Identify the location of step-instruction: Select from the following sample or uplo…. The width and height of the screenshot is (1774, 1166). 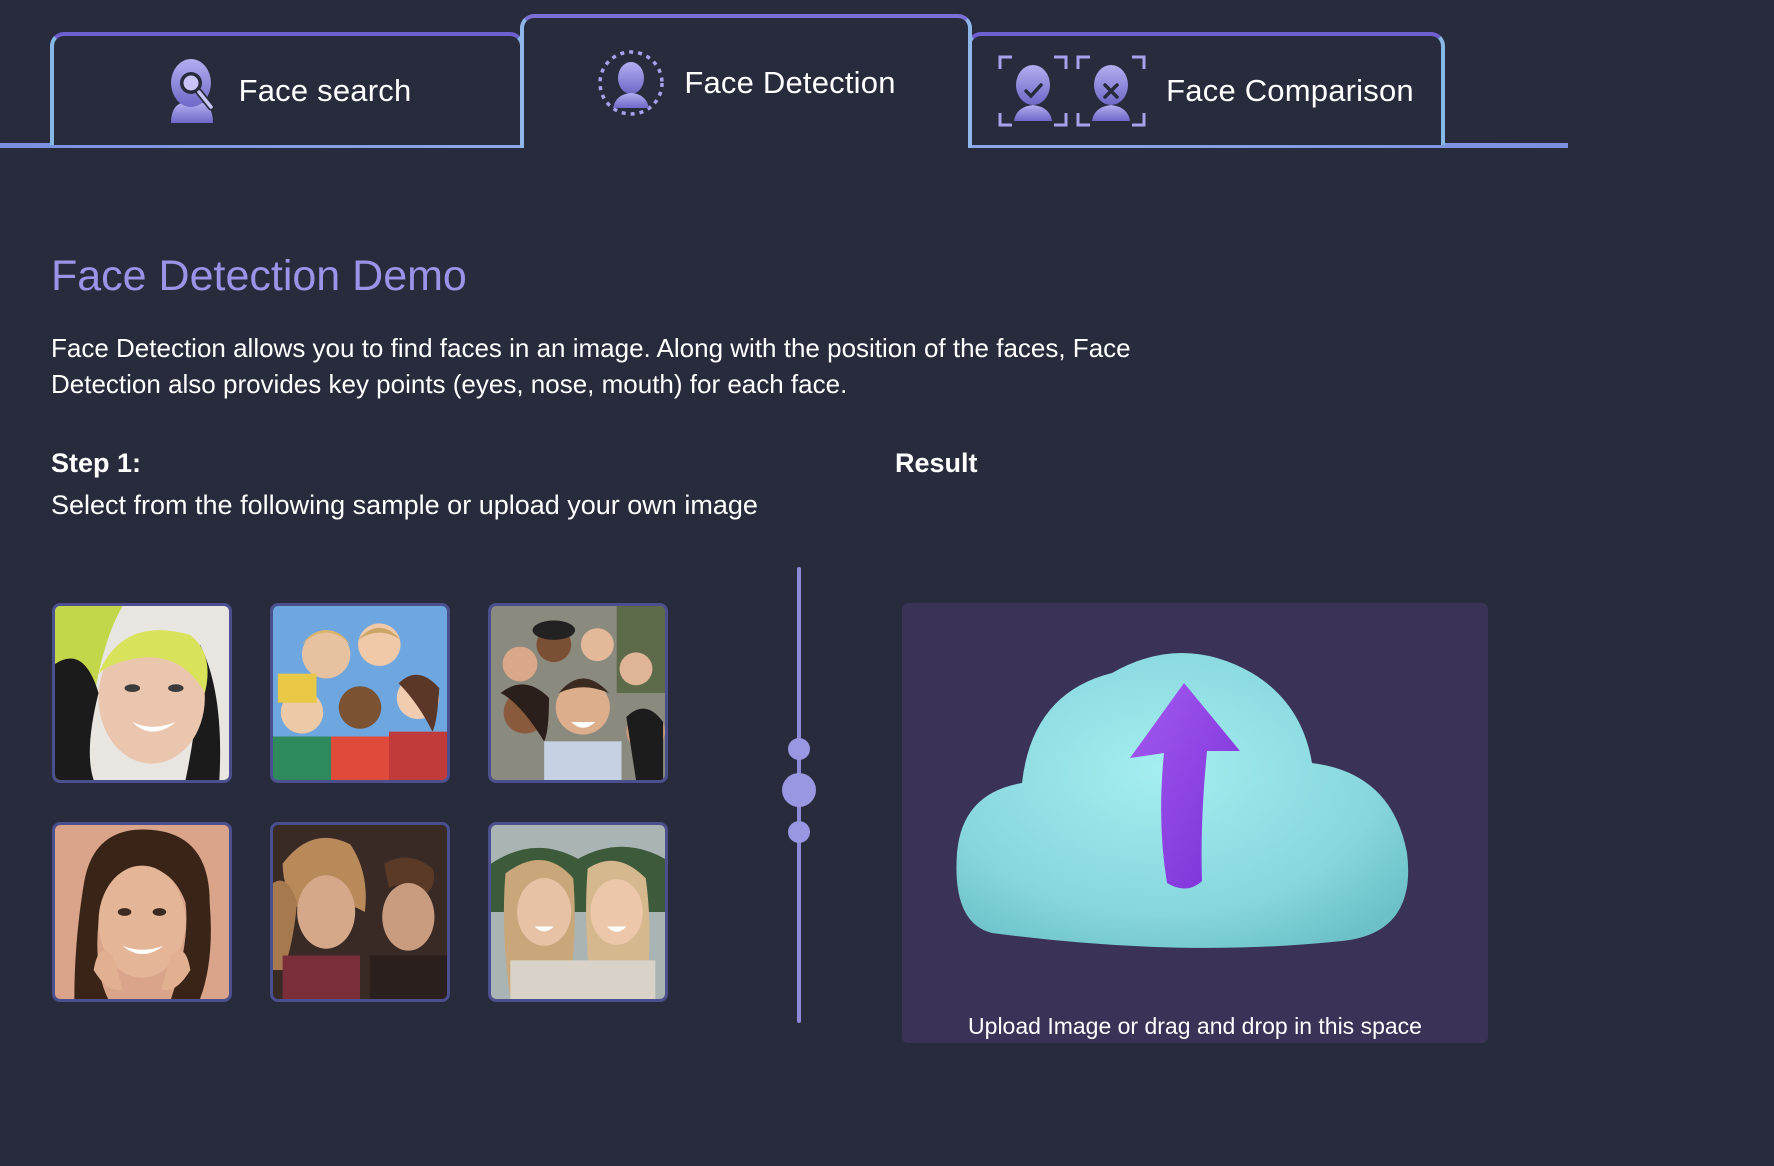
(404, 505).